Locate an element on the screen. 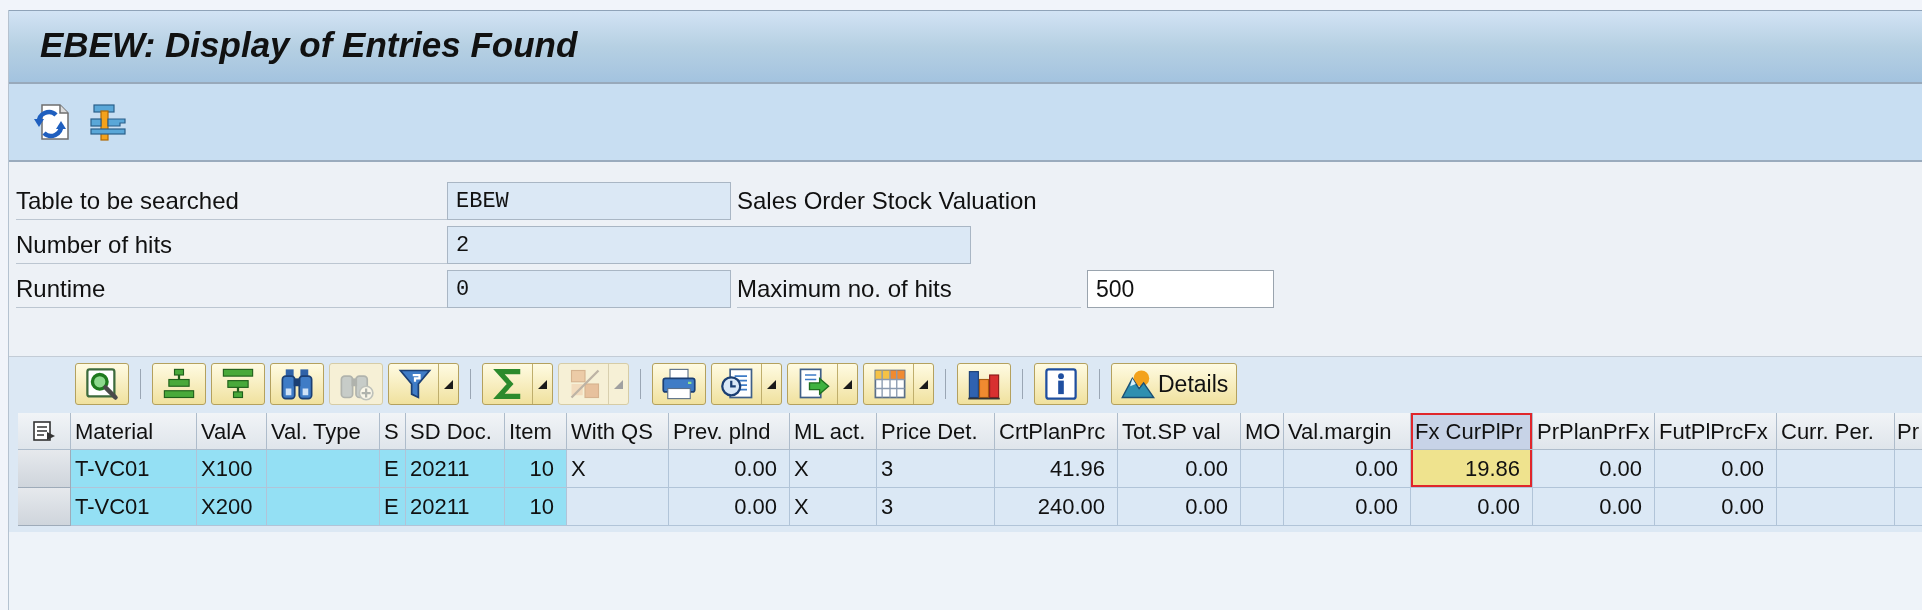 Image resolution: width=1922 pixels, height=610 pixels. column-header is located at coordinates (44, 431).